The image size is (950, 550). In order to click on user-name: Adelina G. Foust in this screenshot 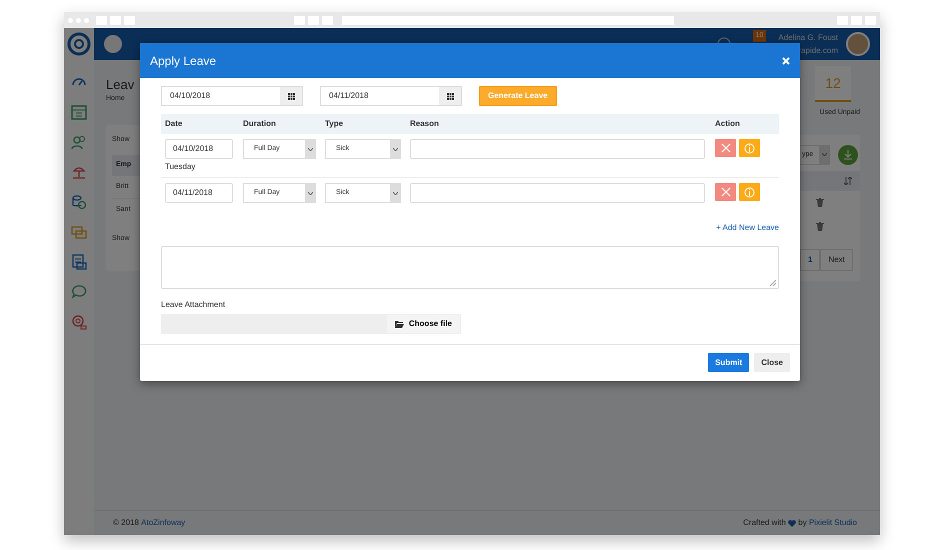, I will do `click(808, 38)`.